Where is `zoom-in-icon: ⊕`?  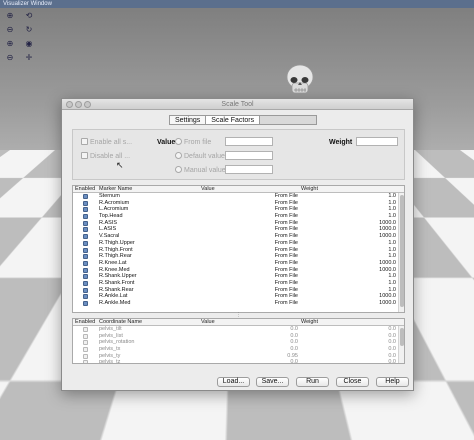 zoom-in-icon: ⊕ is located at coordinates (10, 44).